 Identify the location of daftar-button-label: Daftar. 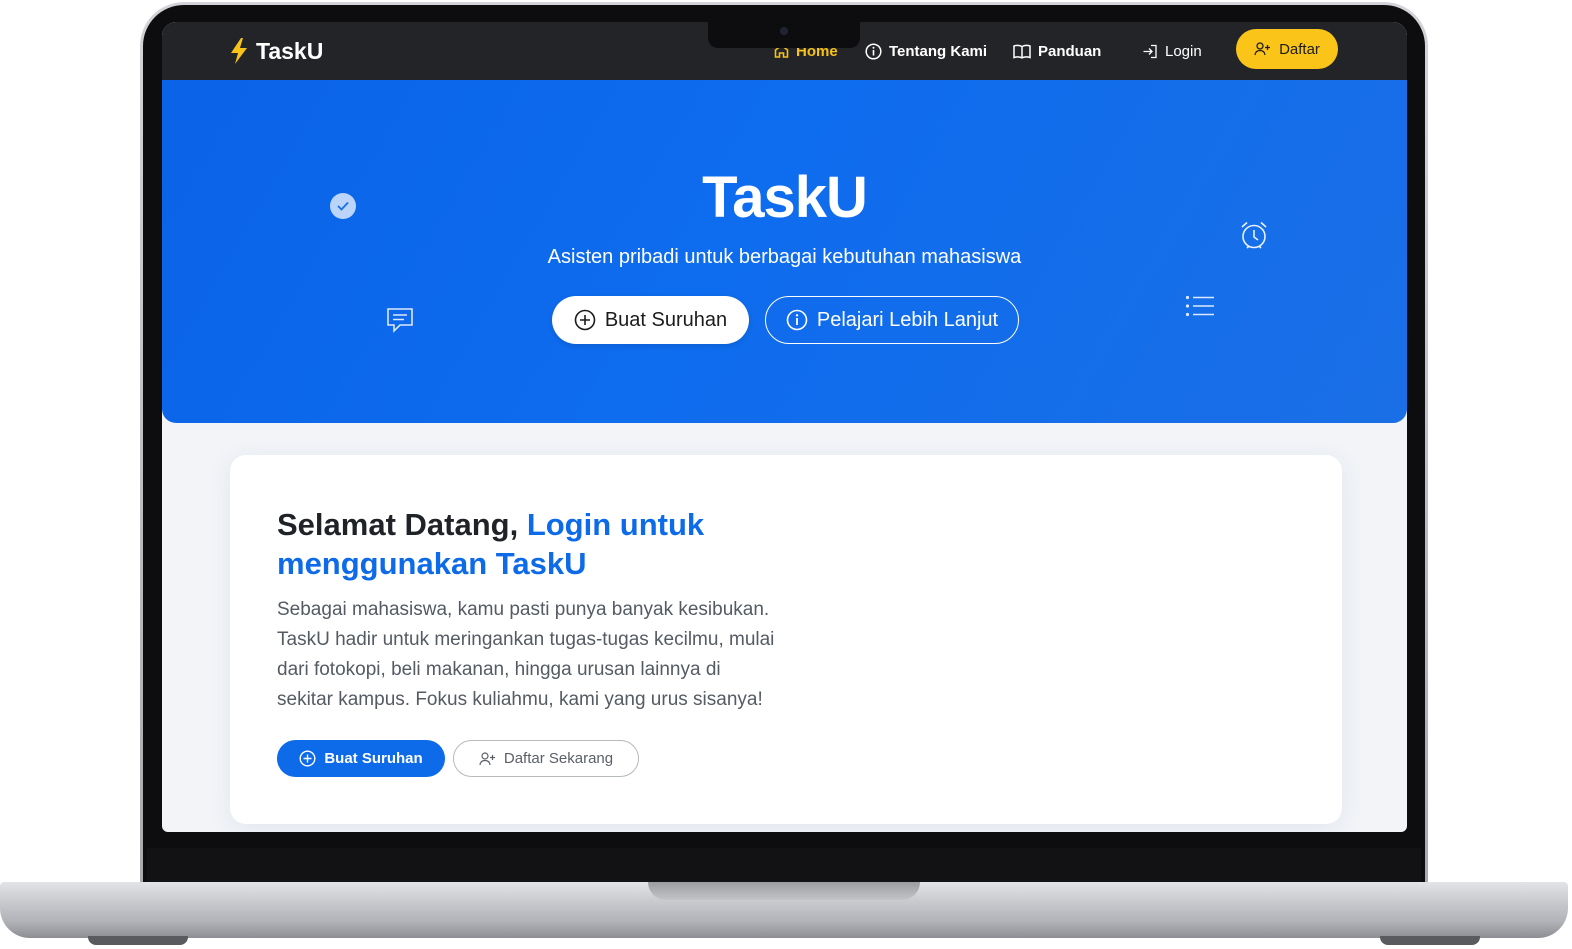
(1299, 49).